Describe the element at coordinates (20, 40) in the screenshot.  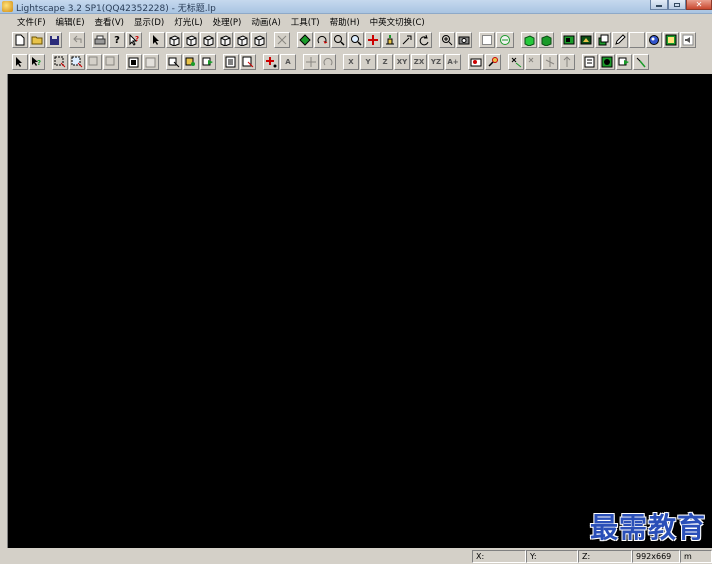
I see `new-button` at that location.